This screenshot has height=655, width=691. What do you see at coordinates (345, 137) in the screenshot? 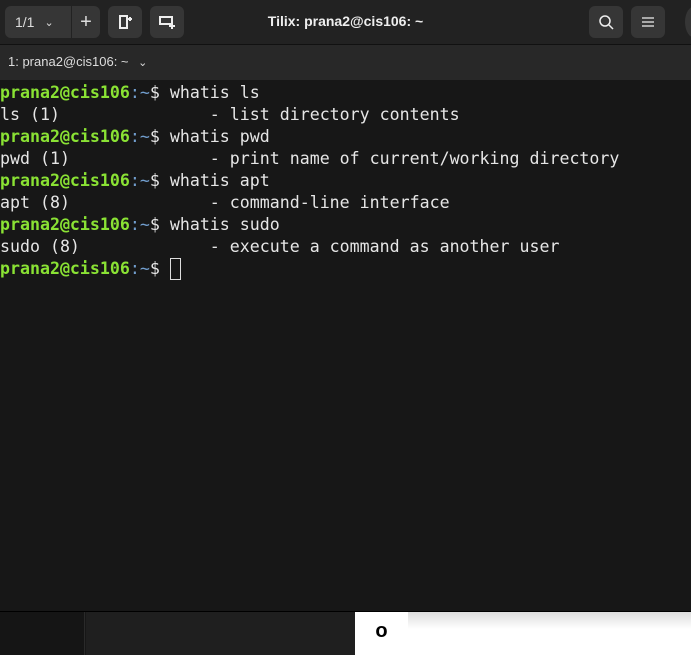
I see `prompt-line: prana2@cis106:~$ whatis pwd` at bounding box center [345, 137].